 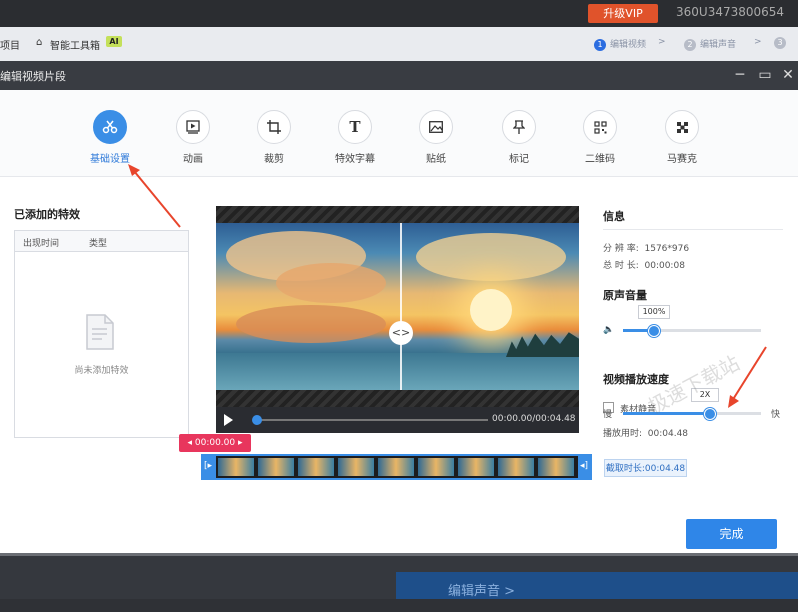 I want to click on bottom-accent, so click(x=399, y=554).